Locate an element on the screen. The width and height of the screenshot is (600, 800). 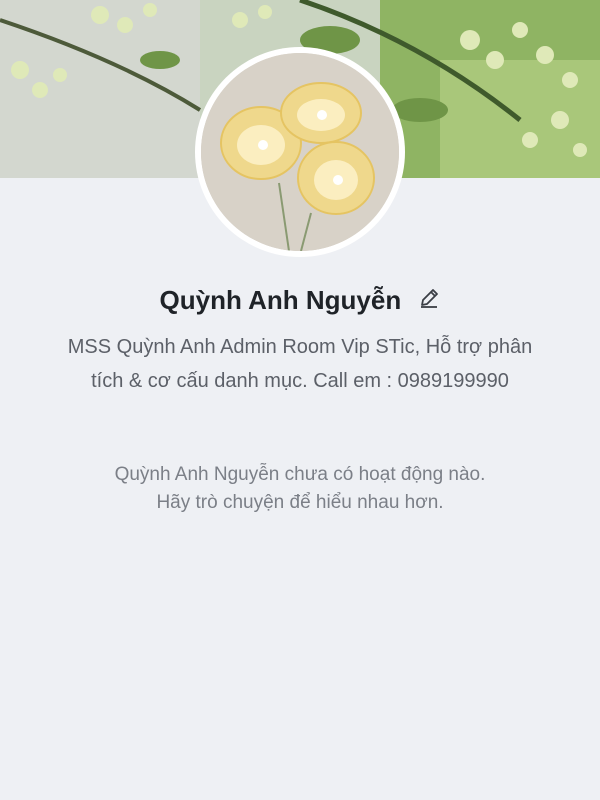
empty-activity-line: Quỳnh Anh Nguyễn chưa có hoạt động nào. is located at coordinates (300, 474).